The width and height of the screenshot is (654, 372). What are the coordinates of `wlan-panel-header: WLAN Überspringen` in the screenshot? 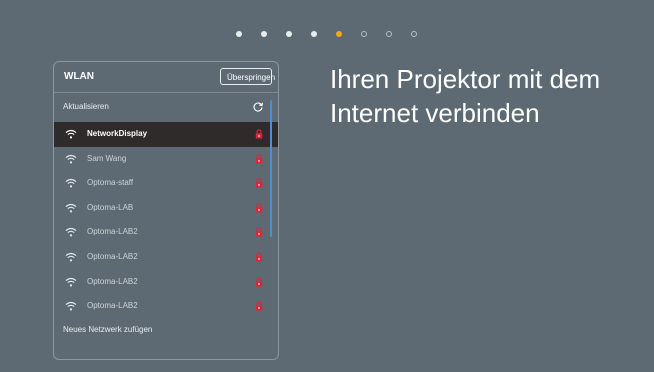 It's located at (166, 77).